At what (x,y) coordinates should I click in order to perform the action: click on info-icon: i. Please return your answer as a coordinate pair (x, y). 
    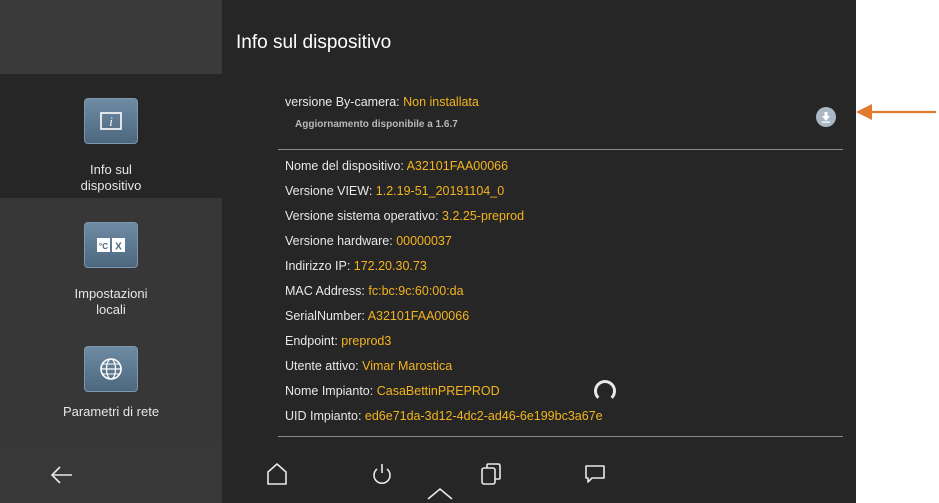
    Looking at the image, I should click on (111, 121).